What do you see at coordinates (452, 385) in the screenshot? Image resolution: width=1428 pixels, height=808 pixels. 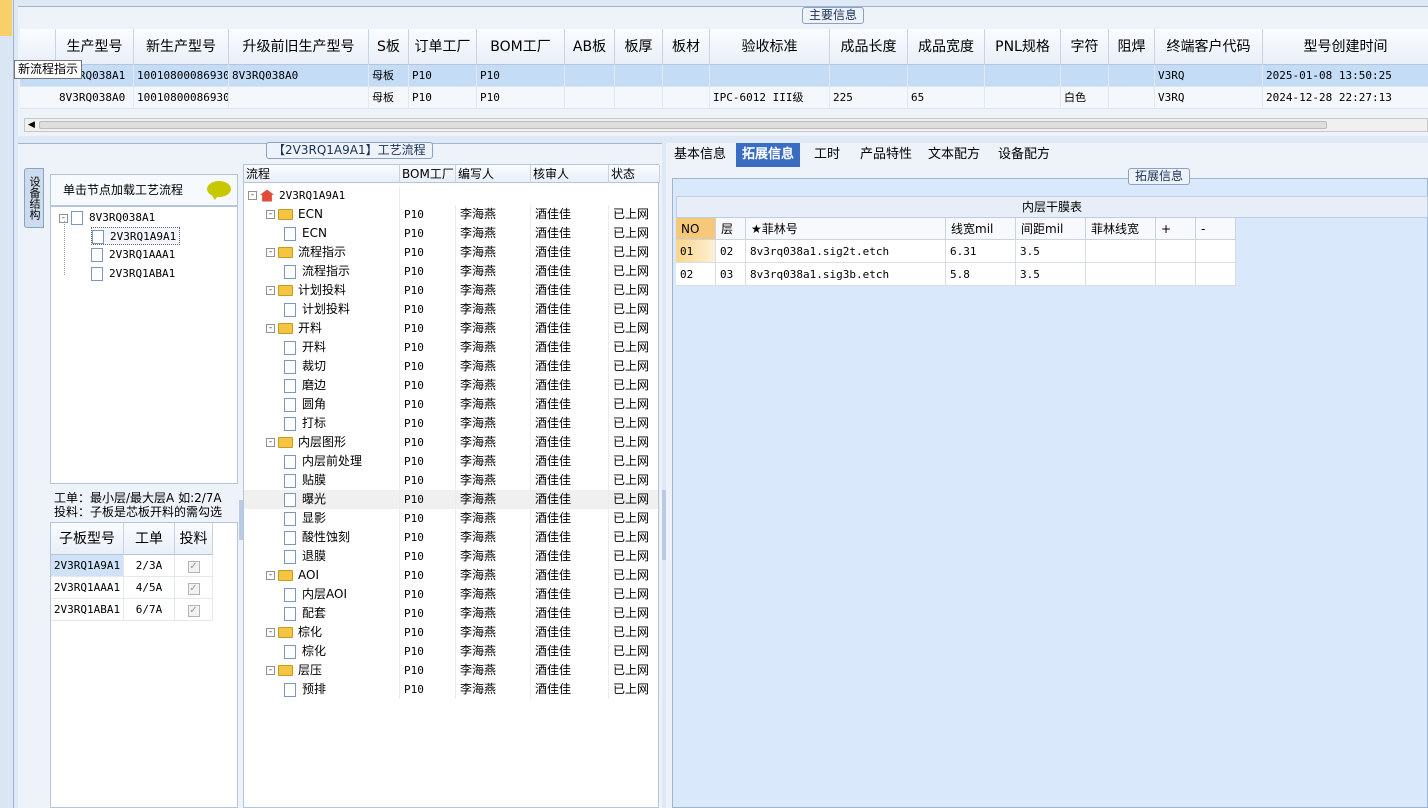 I see `process-row: 磨边 P10 李海燕 酒佳佳 已上网` at bounding box center [452, 385].